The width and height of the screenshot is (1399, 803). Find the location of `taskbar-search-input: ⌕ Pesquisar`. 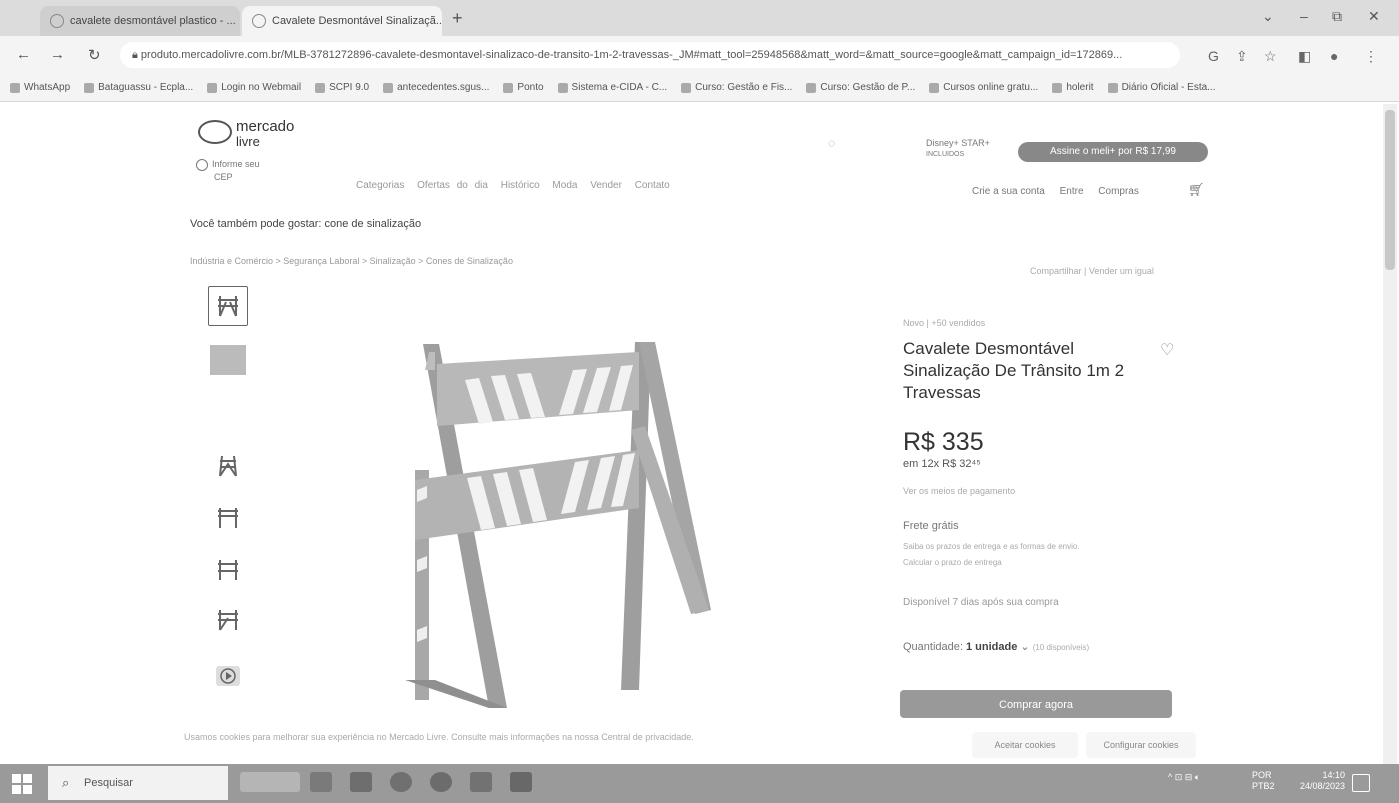

taskbar-search-input: ⌕ Pesquisar is located at coordinates (138, 783).